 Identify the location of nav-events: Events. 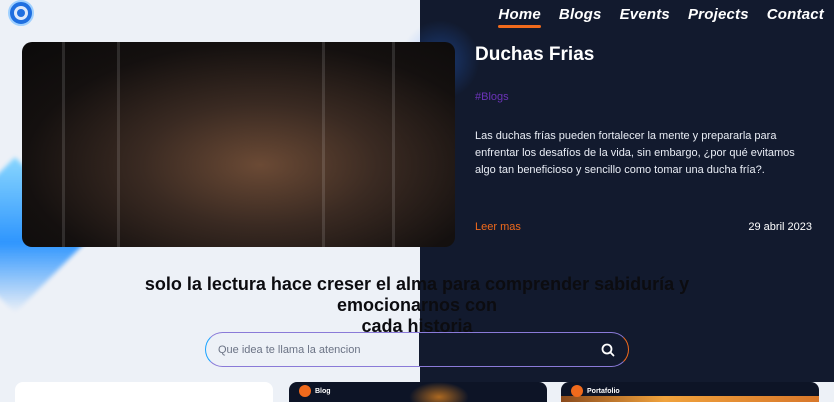
(645, 14).